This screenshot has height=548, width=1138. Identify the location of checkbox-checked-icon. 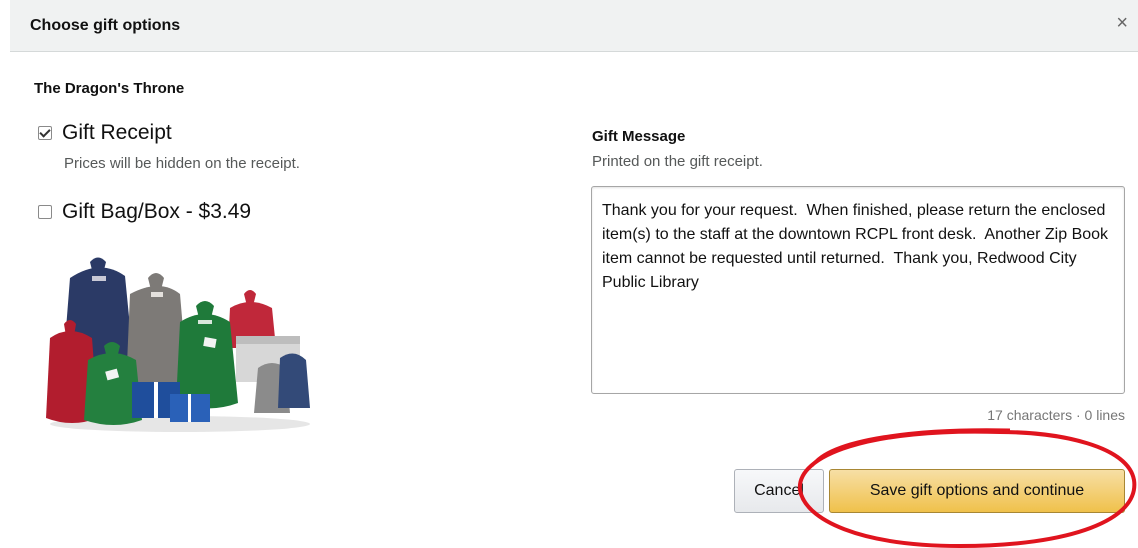
(45, 133).